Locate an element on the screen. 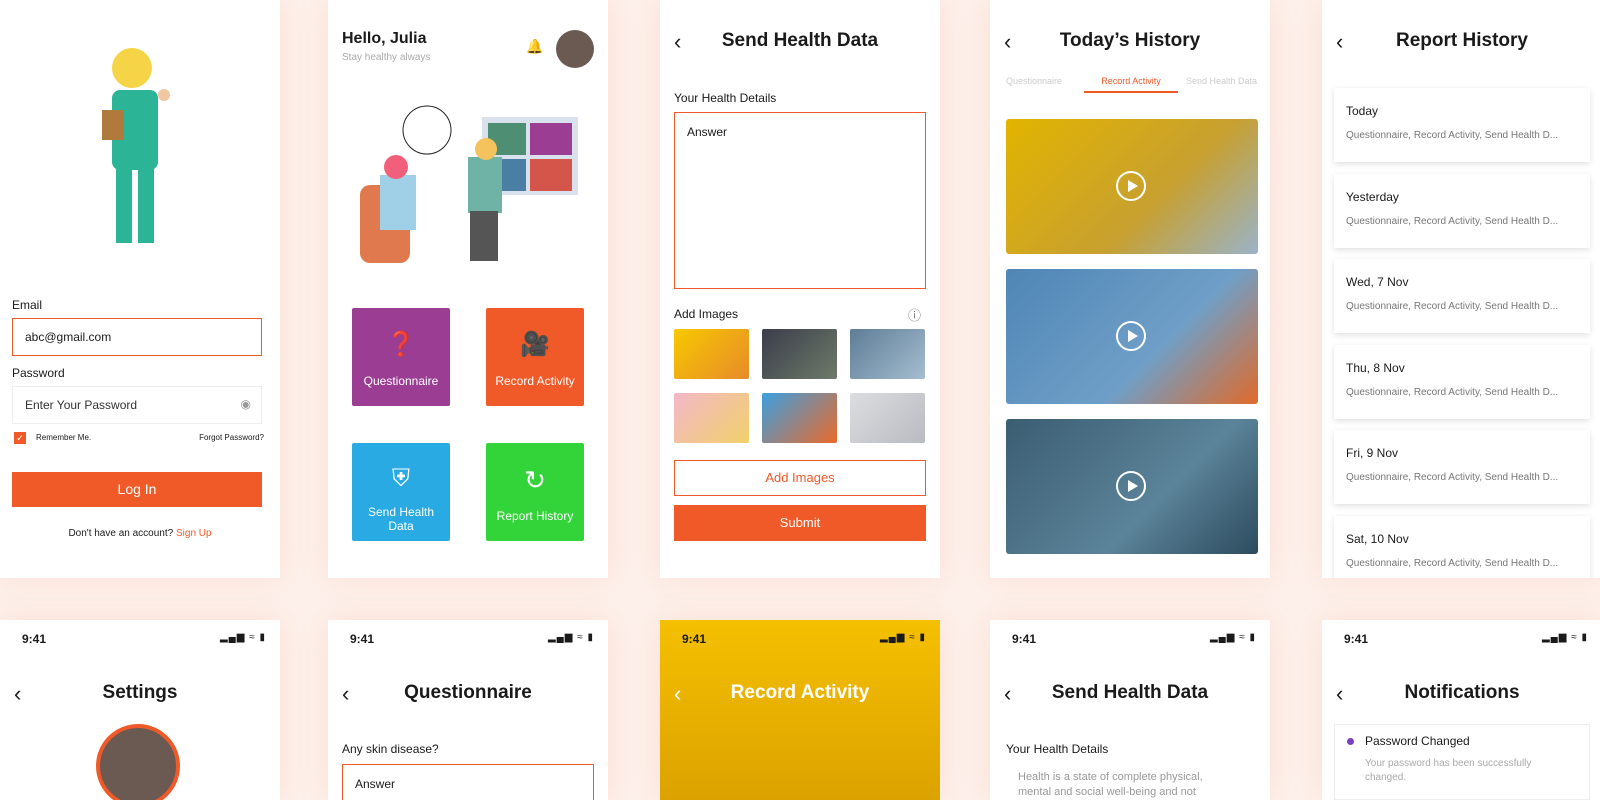 The image size is (1600, 800). avatar is located at coordinates (575, 49).